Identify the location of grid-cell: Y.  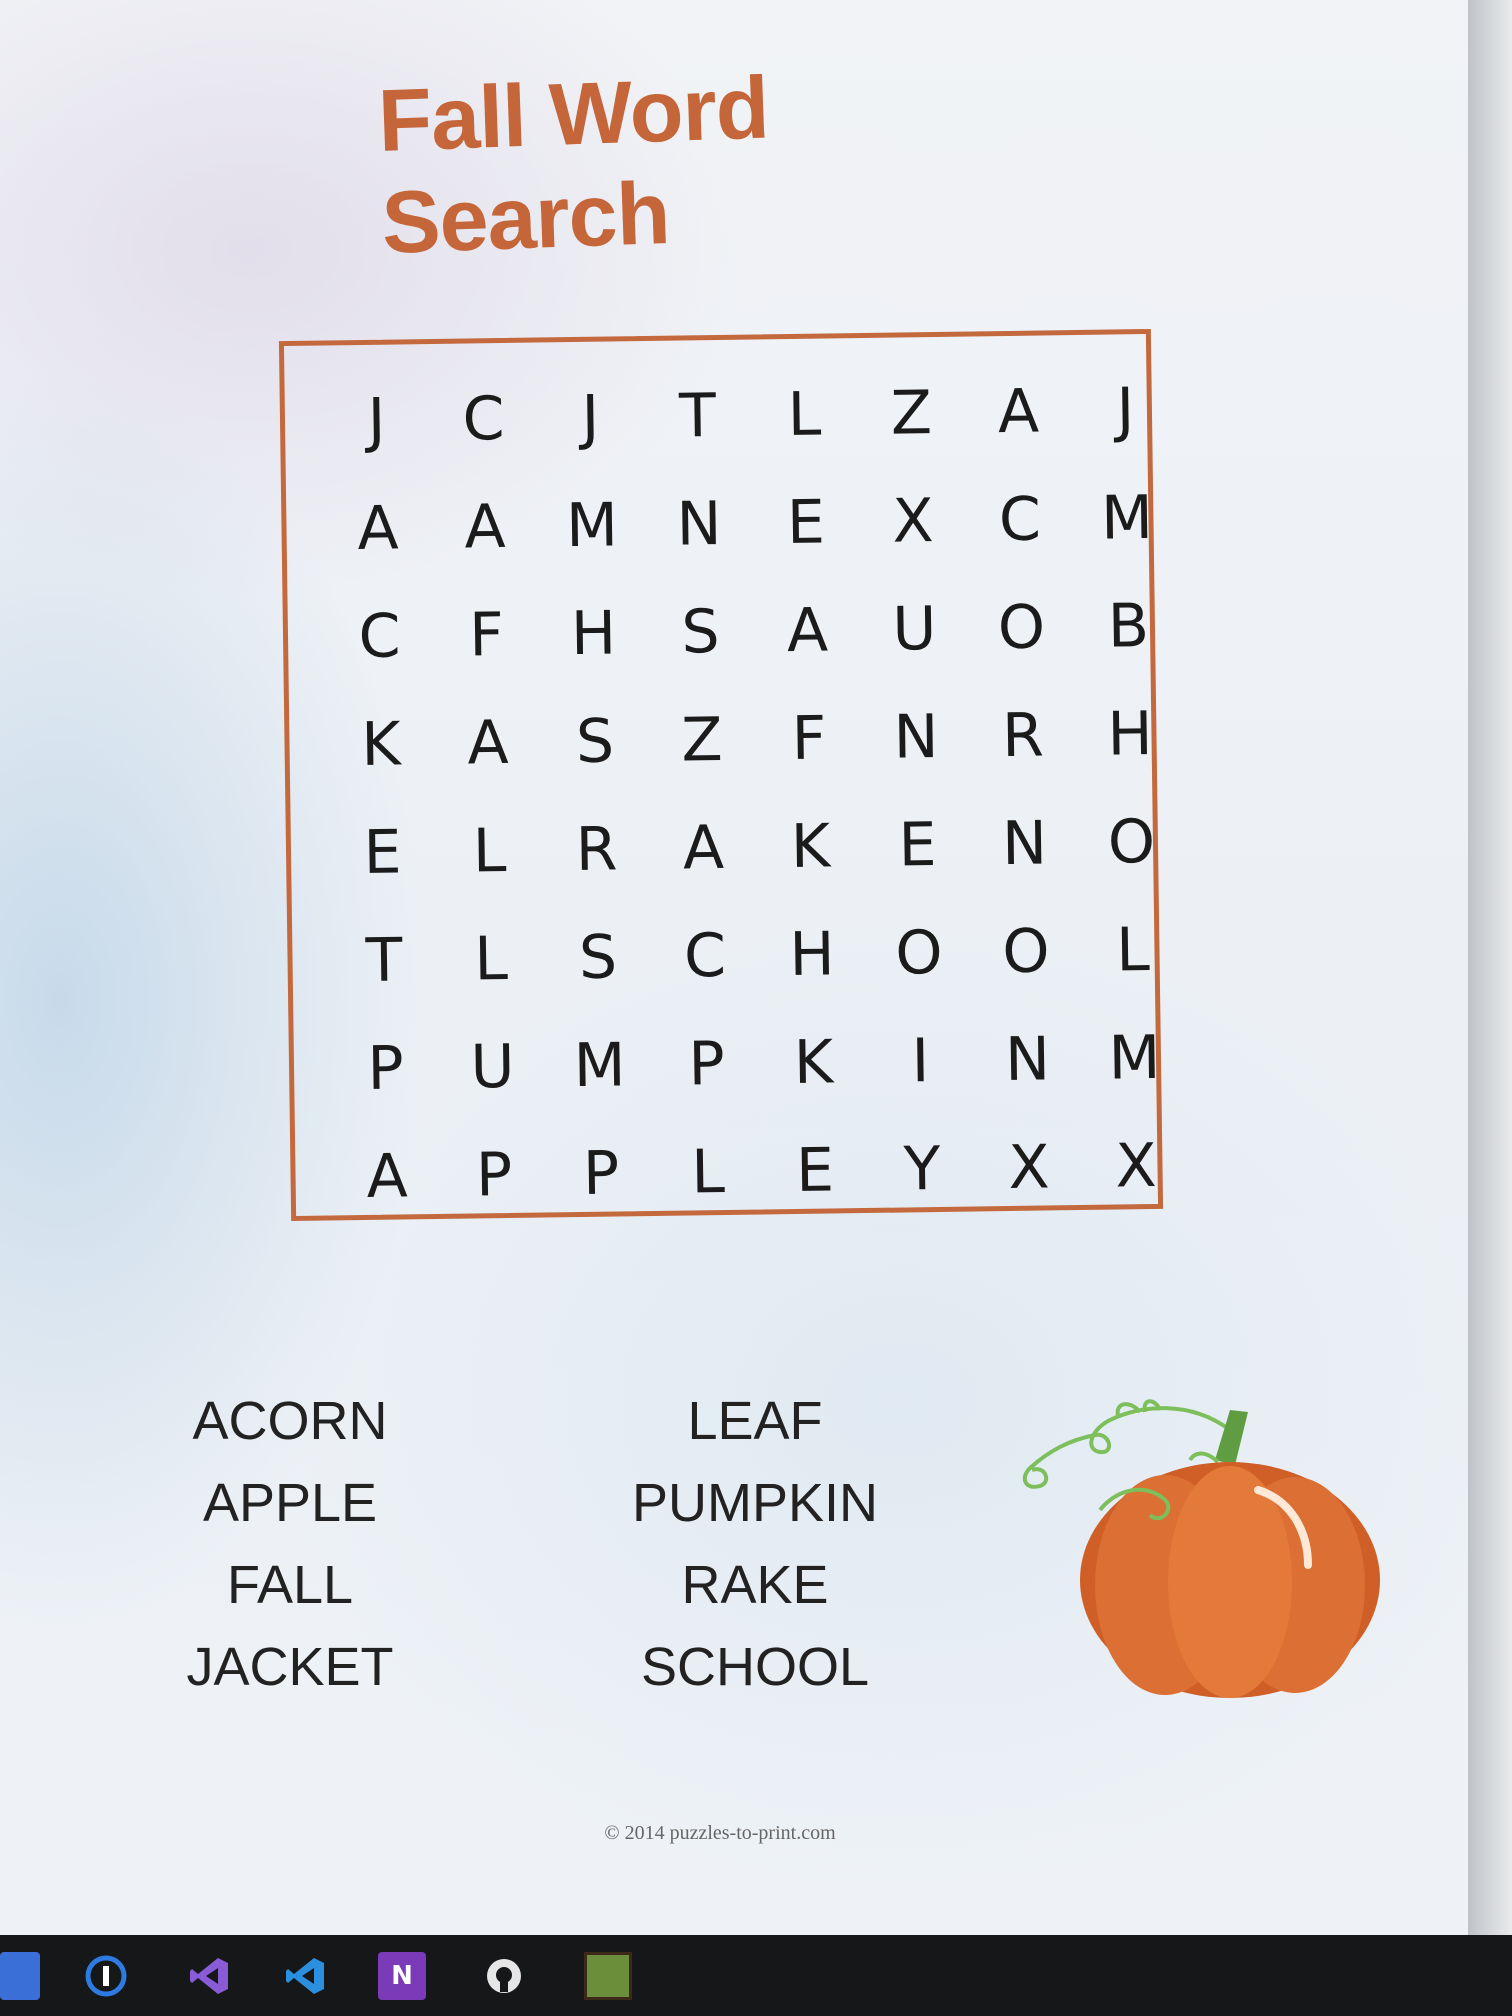
(922, 1169).